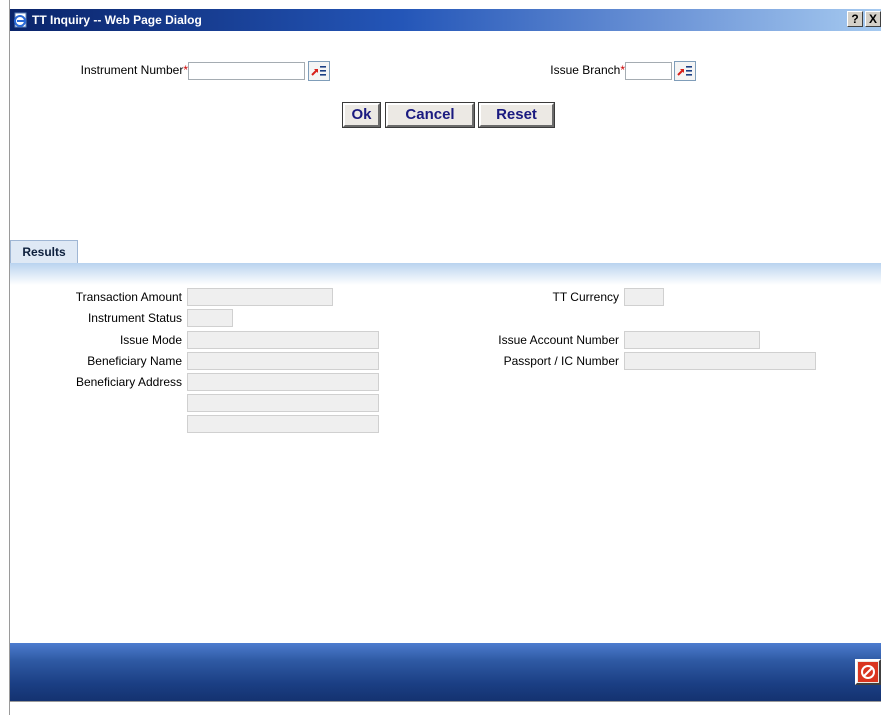 Image resolution: width=881 pixels, height=716 pixels. What do you see at coordinates (117, 20) in the screenshot?
I see `window-title: TT Inquiry -- Web Page Dialog` at bounding box center [117, 20].